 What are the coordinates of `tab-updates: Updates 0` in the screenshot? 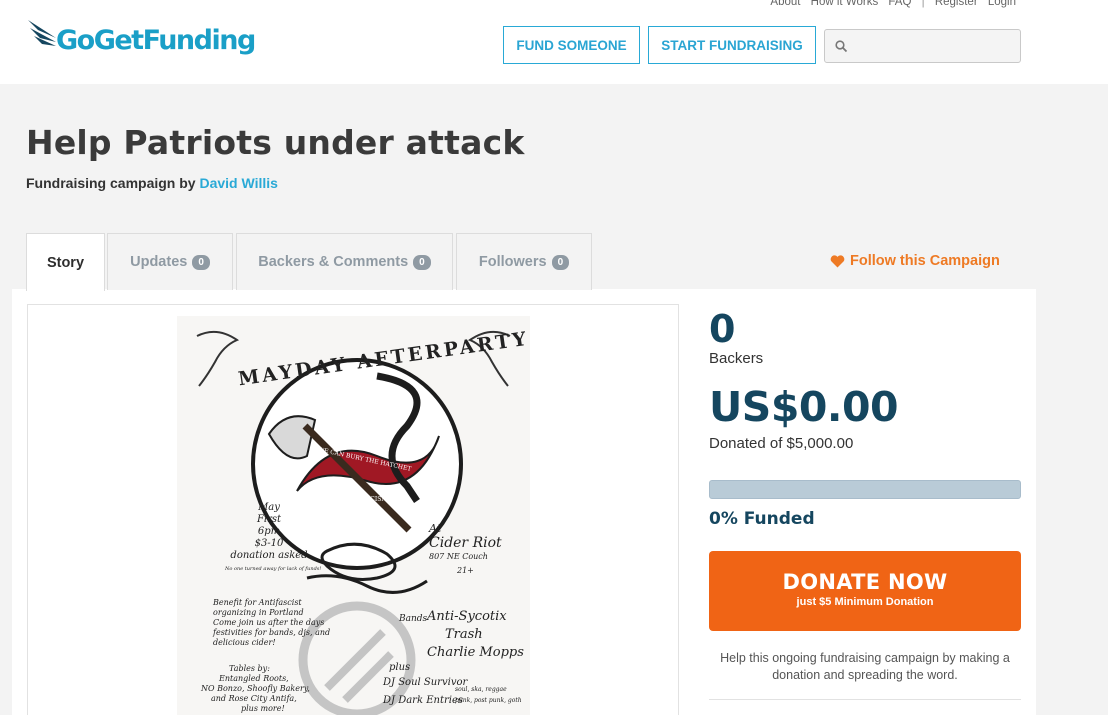 It's located at (170, 261).